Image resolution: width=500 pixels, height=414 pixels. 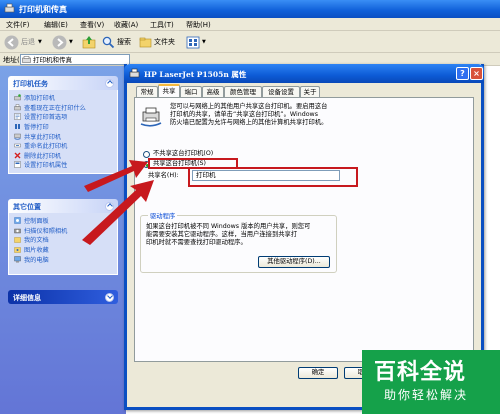 What do you see at coordinates (109, 297) in the screenshot?
I see `expand-chevron-icon` at bounding box center [109, 297].